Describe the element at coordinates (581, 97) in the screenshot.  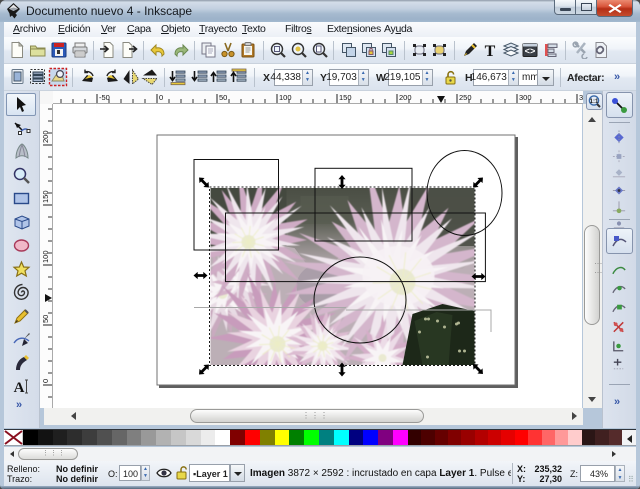
I see `svg-text: 350` at that location.